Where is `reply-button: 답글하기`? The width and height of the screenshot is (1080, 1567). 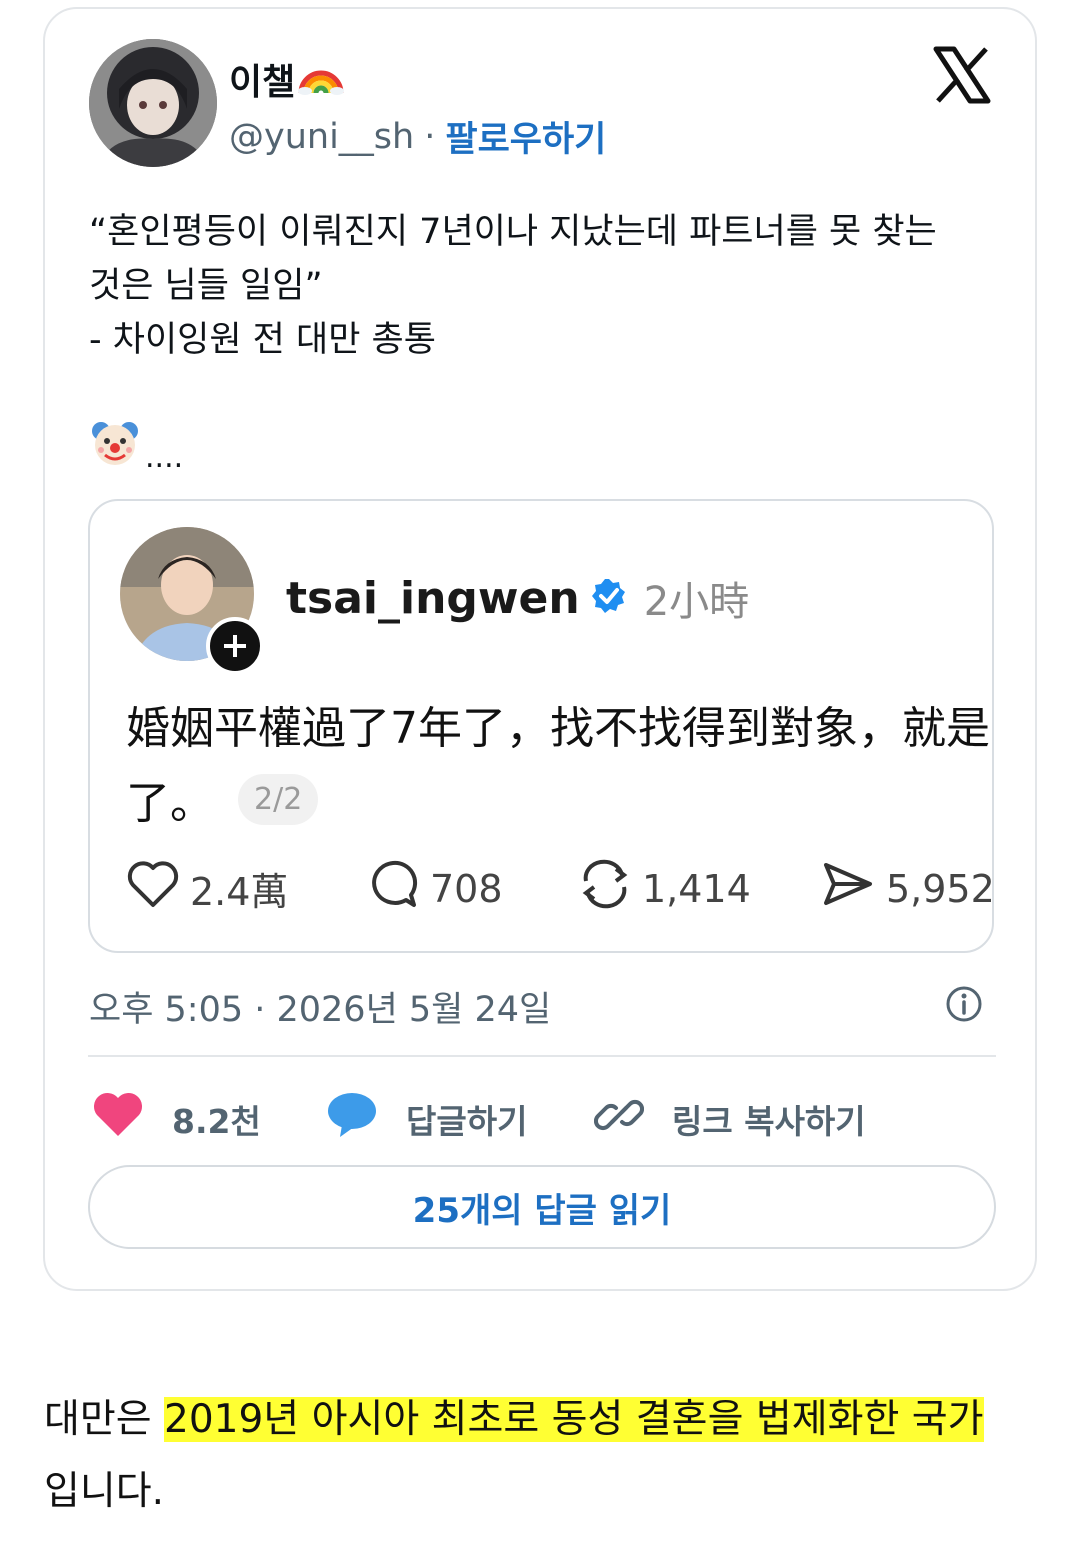 reply-button: 답글하기 is located at coordinates (426, 1119).